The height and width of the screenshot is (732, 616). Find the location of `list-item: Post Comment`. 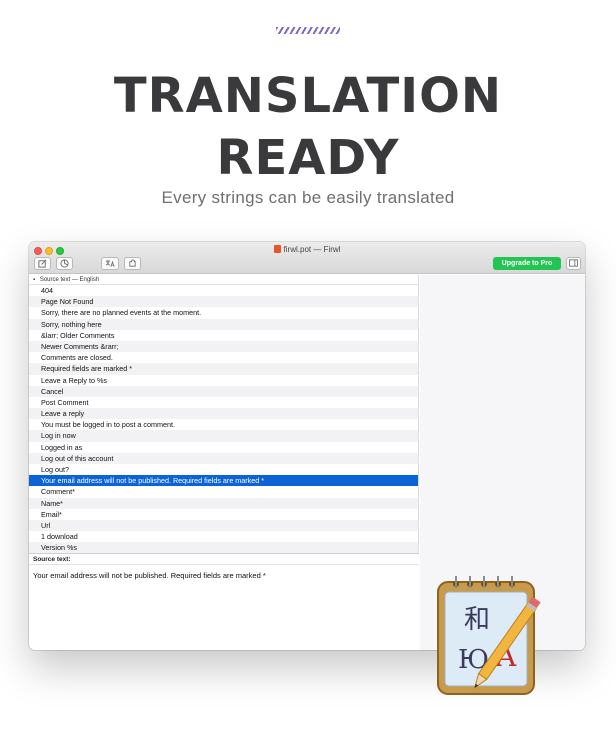

list-item: Post Comment is located at coordinates (223, 402).